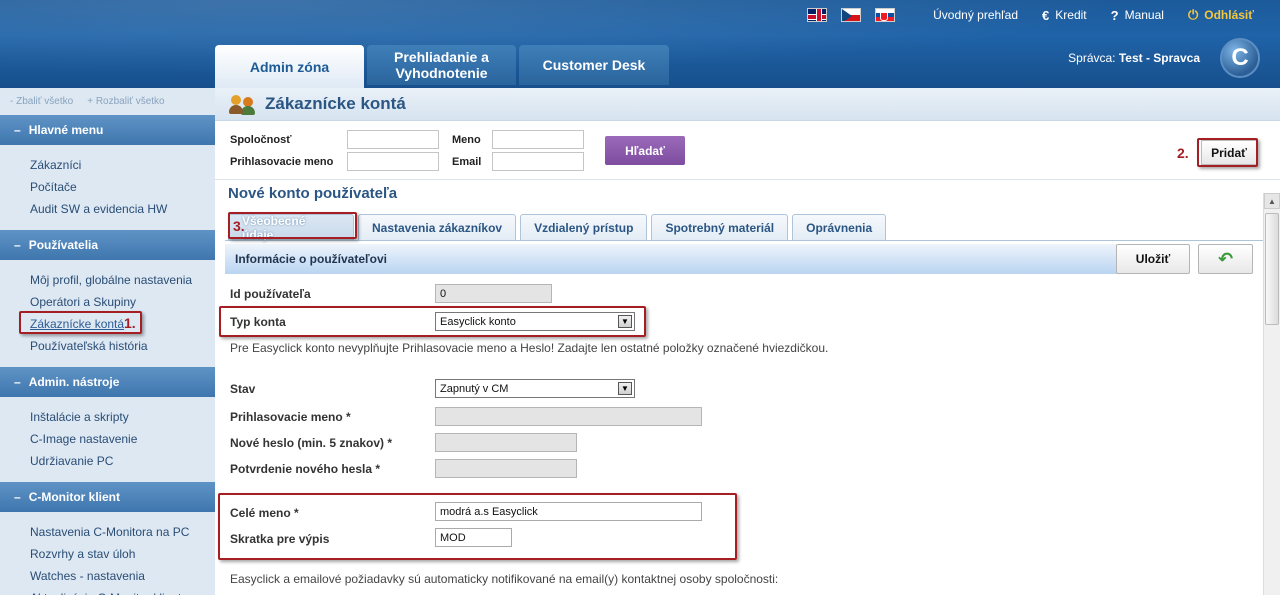  I want to click on sidebar-item-watches: Watches - nastavenia, so click(122, 576).